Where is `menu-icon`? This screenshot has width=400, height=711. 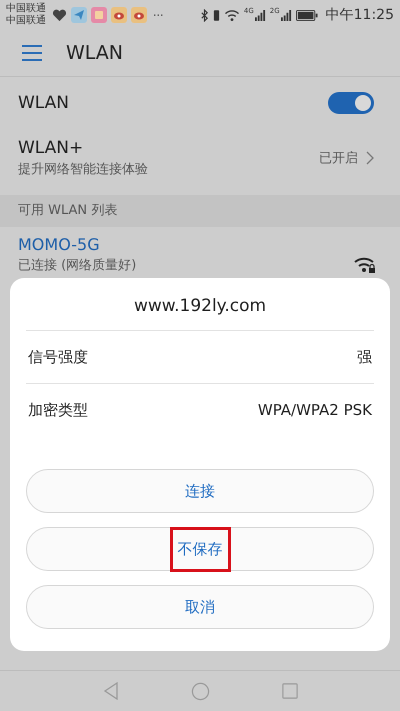
menu-icon is located at coordinates (32, 53).